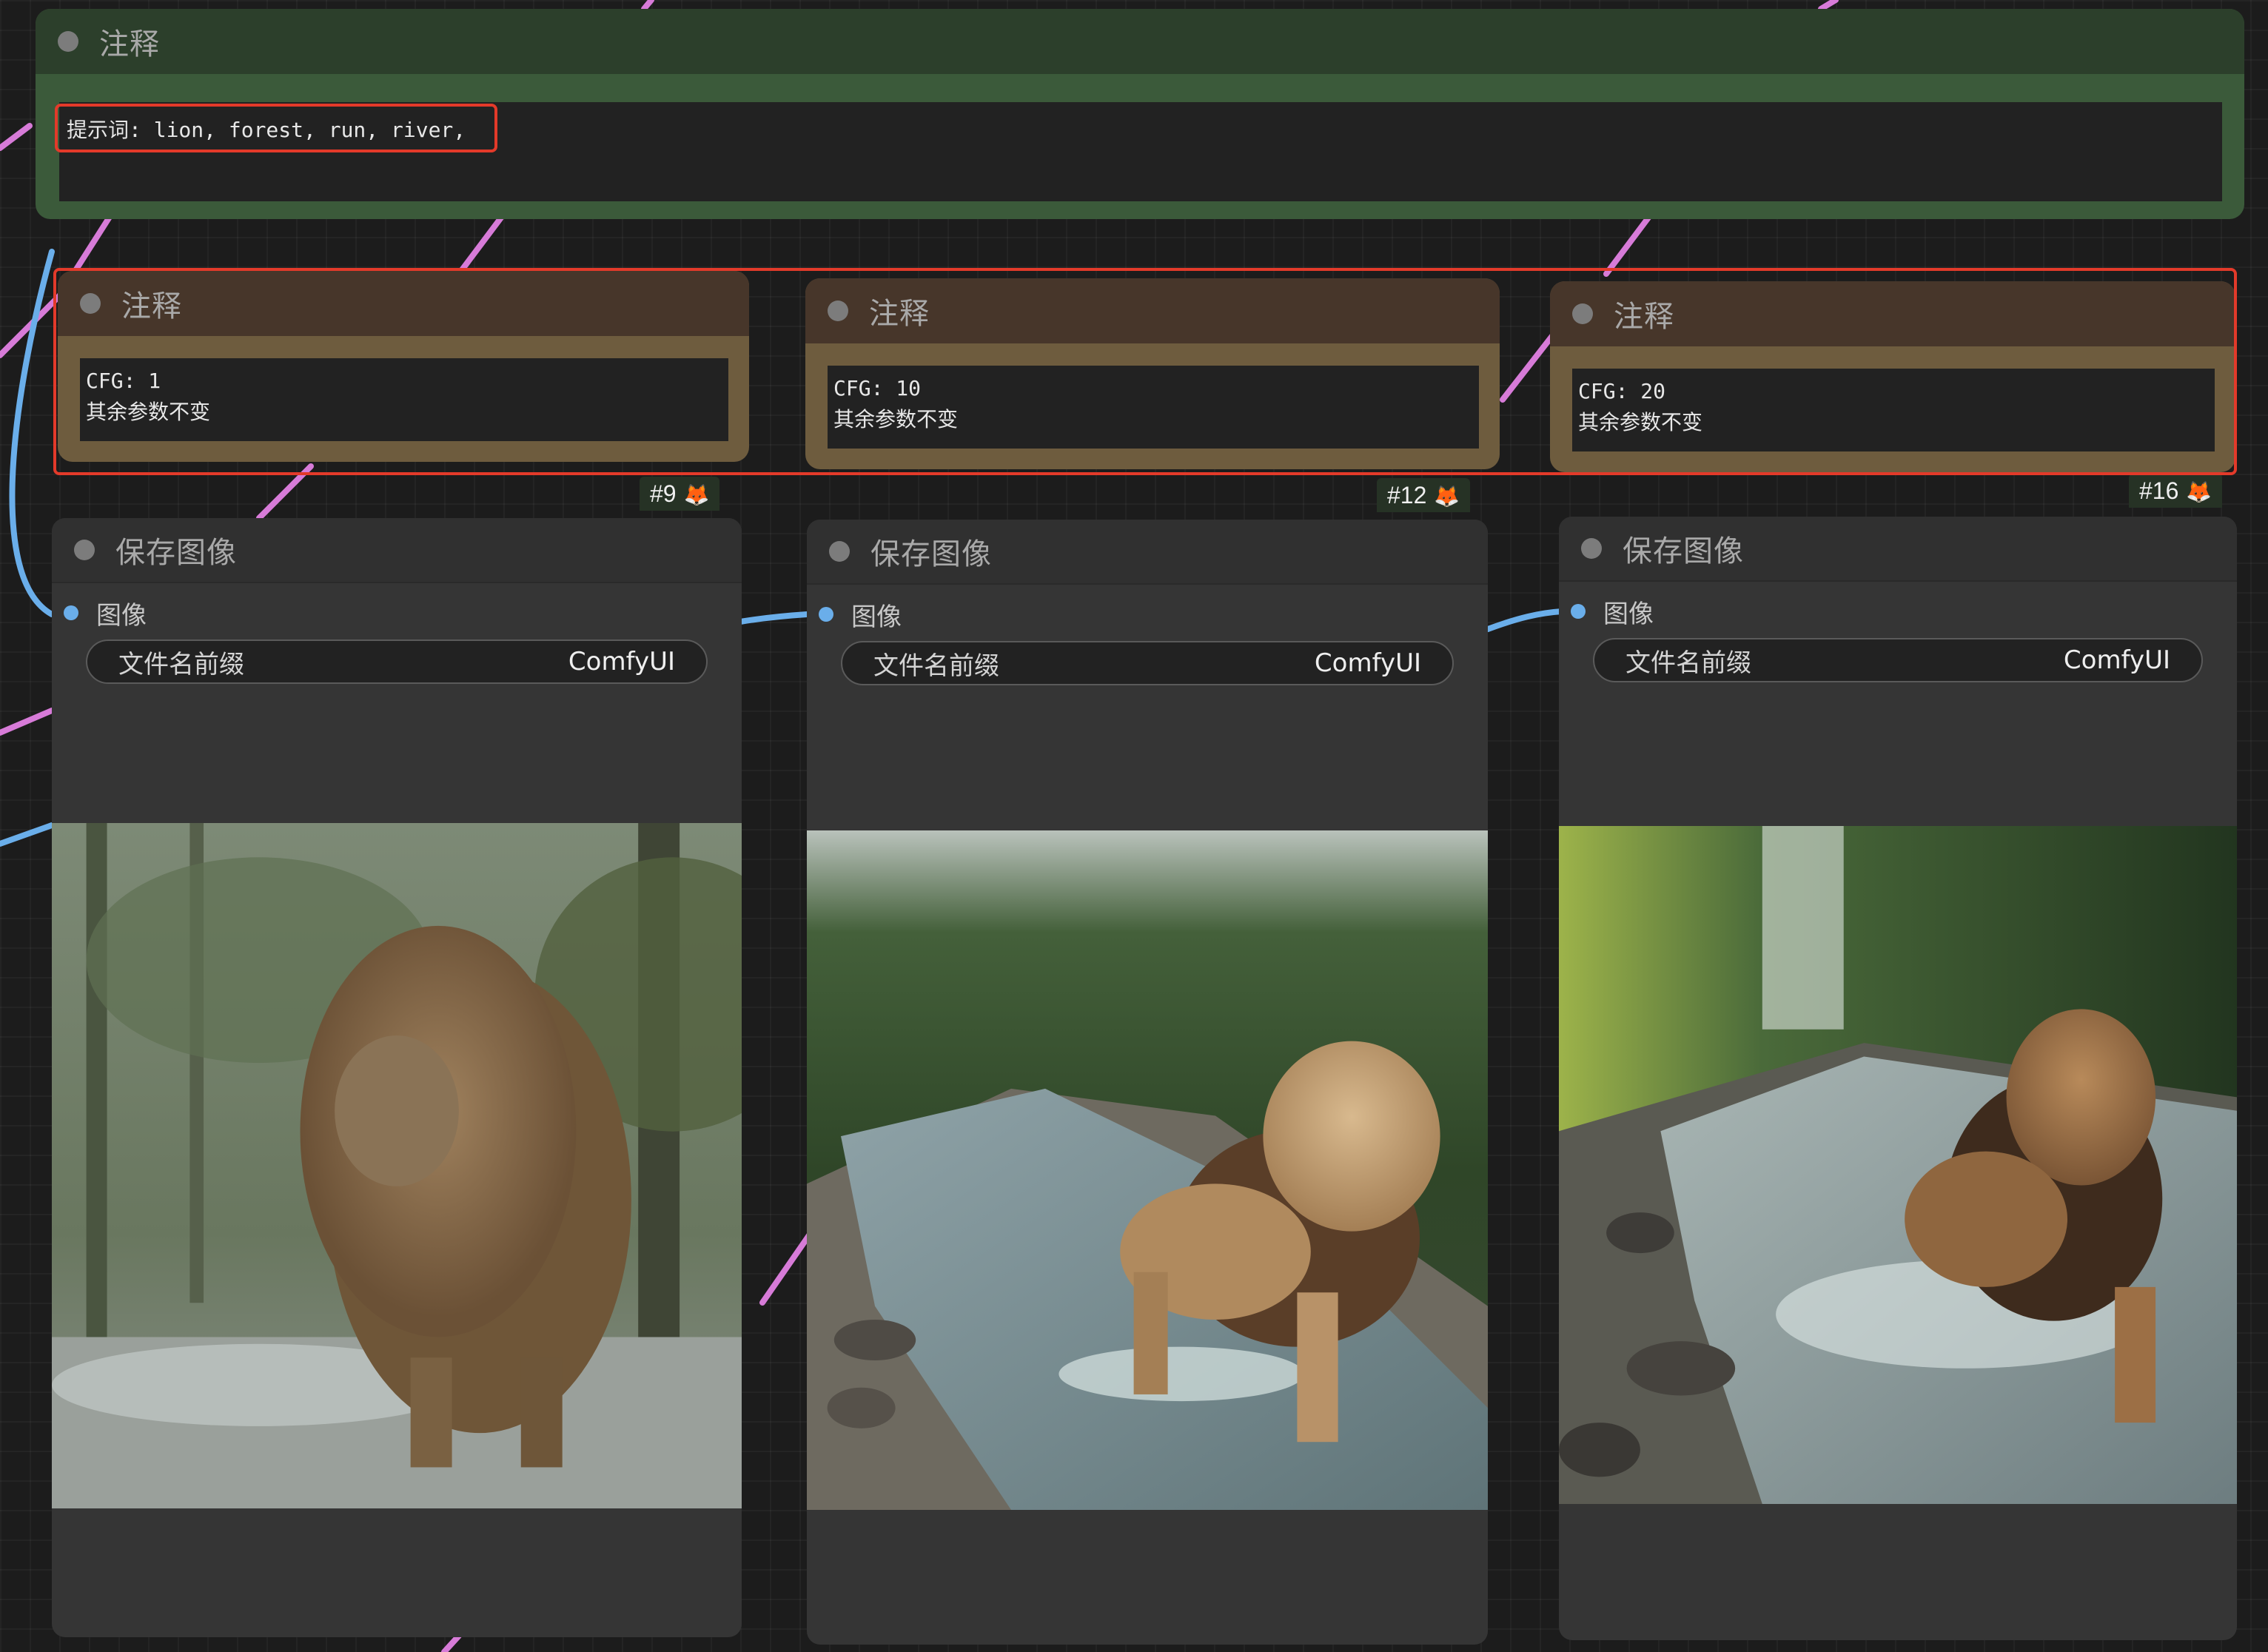 This screenshot has width=2268, height=1652. I want to click on lion-running-river-image, so click(1898, 1165).